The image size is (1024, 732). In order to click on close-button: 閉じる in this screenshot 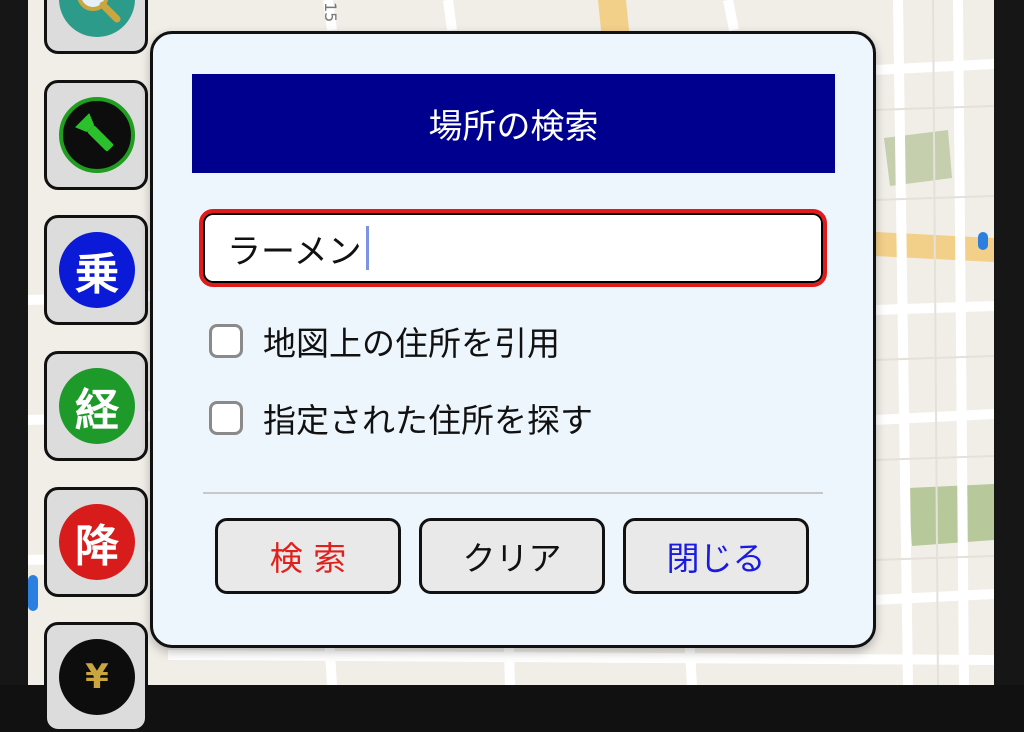, I will do `click(716, 556)`.